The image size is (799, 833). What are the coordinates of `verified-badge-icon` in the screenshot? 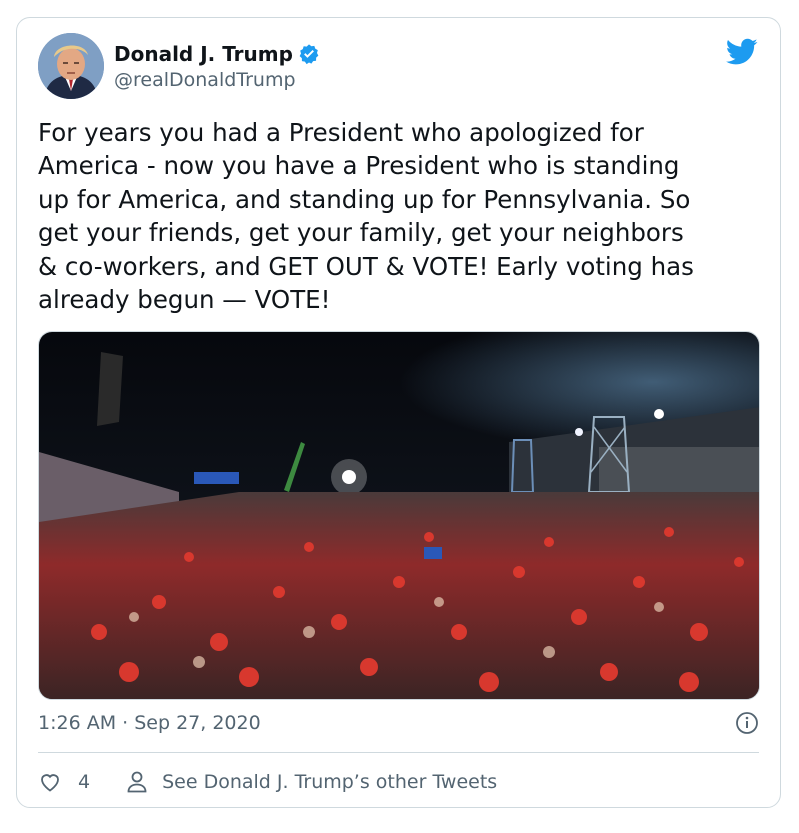 It's located at (309, 54).